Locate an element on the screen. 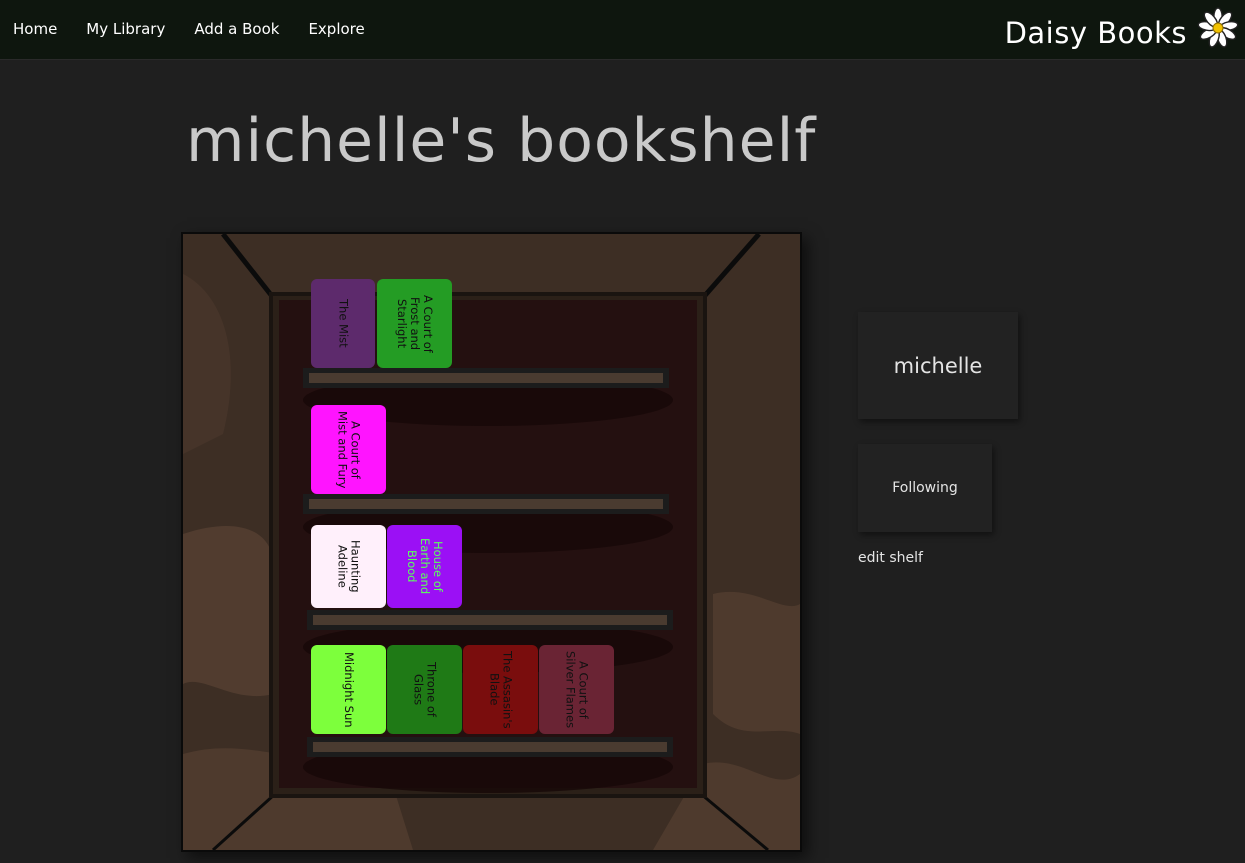  book-title: A Court of Silver Flames is located at coordinates (577, 689).